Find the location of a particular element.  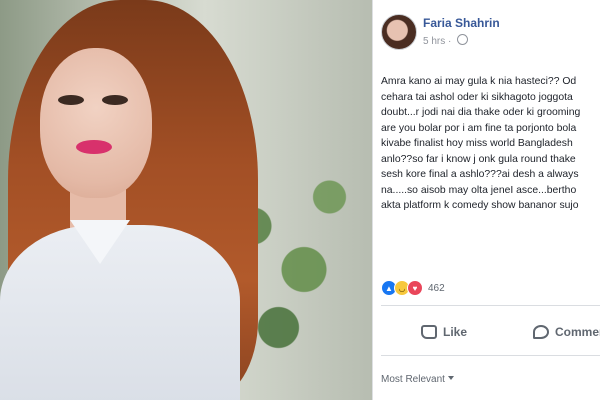

photo-face is located at coordinates (96, 123).